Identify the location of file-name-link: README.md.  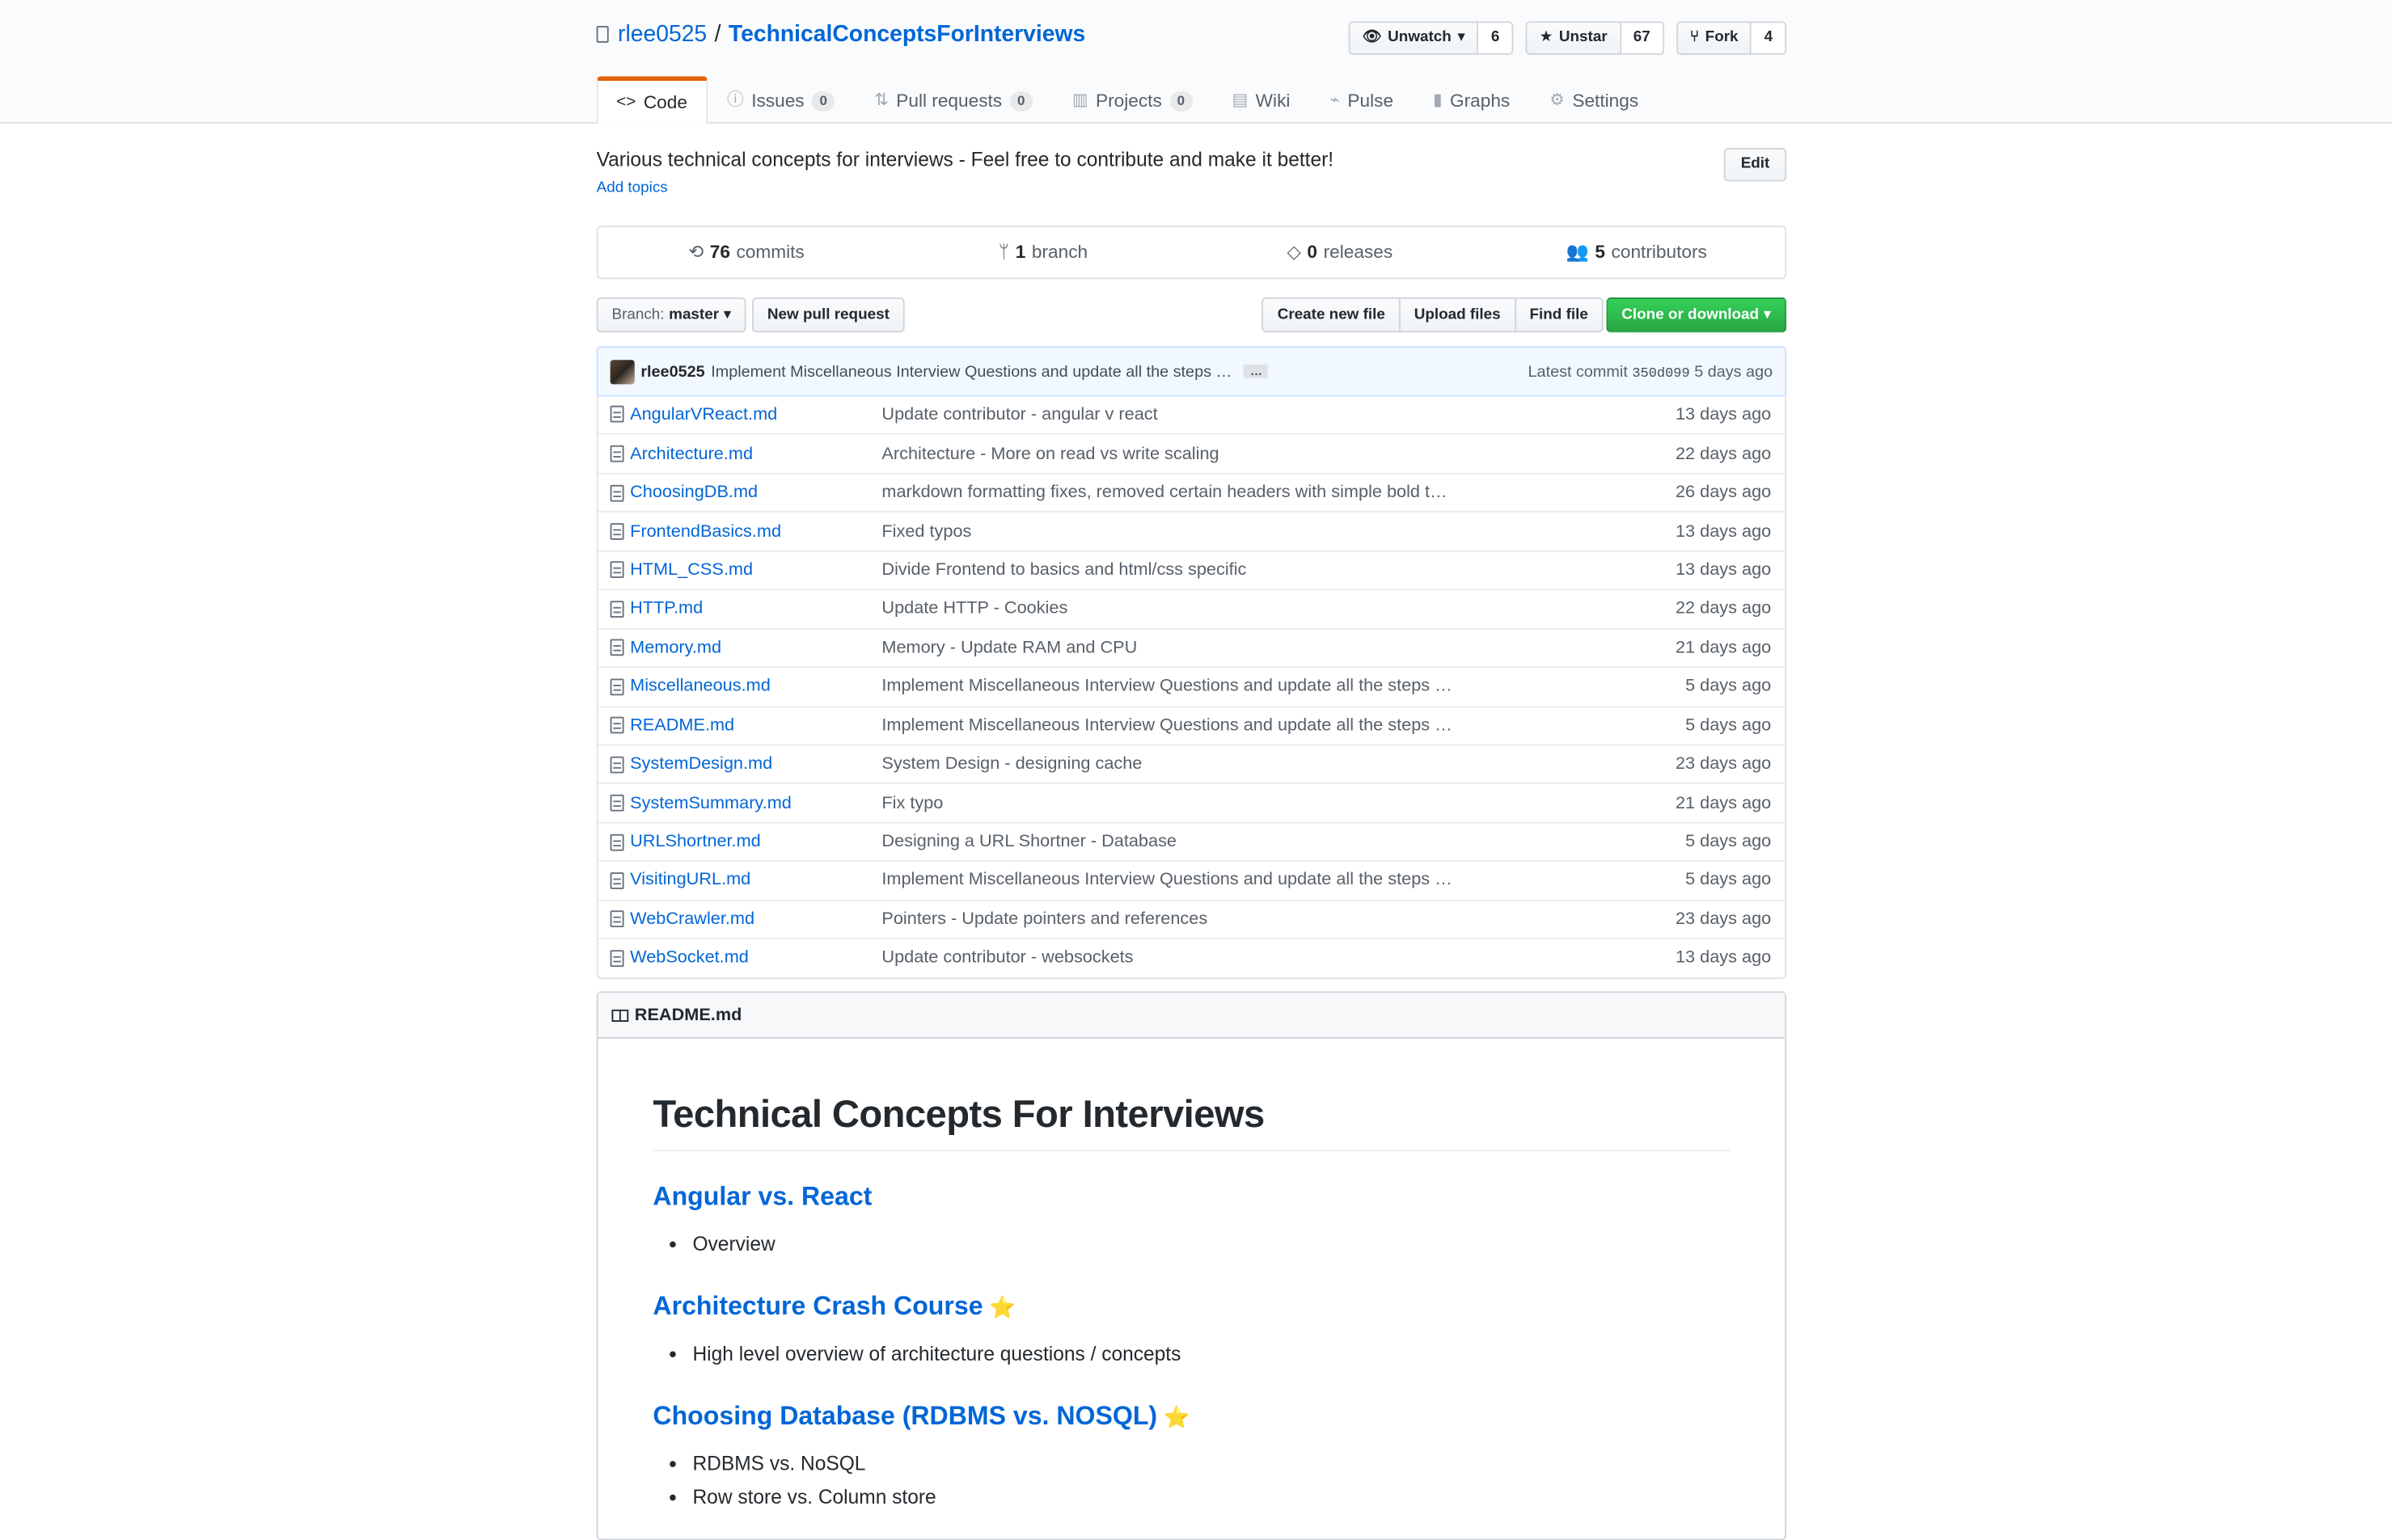
(756, 726).